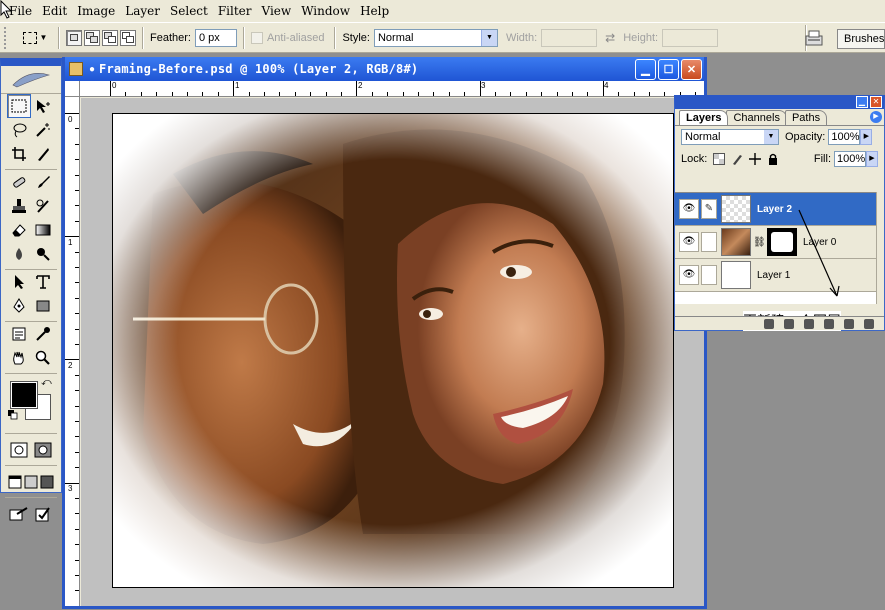 The height and width of the screenshot is (610, 885). What do you see at coordinates (759, 242) in the screenshot?
I see `chain-link-icon: ⛓` at bounding box center [759, 242].